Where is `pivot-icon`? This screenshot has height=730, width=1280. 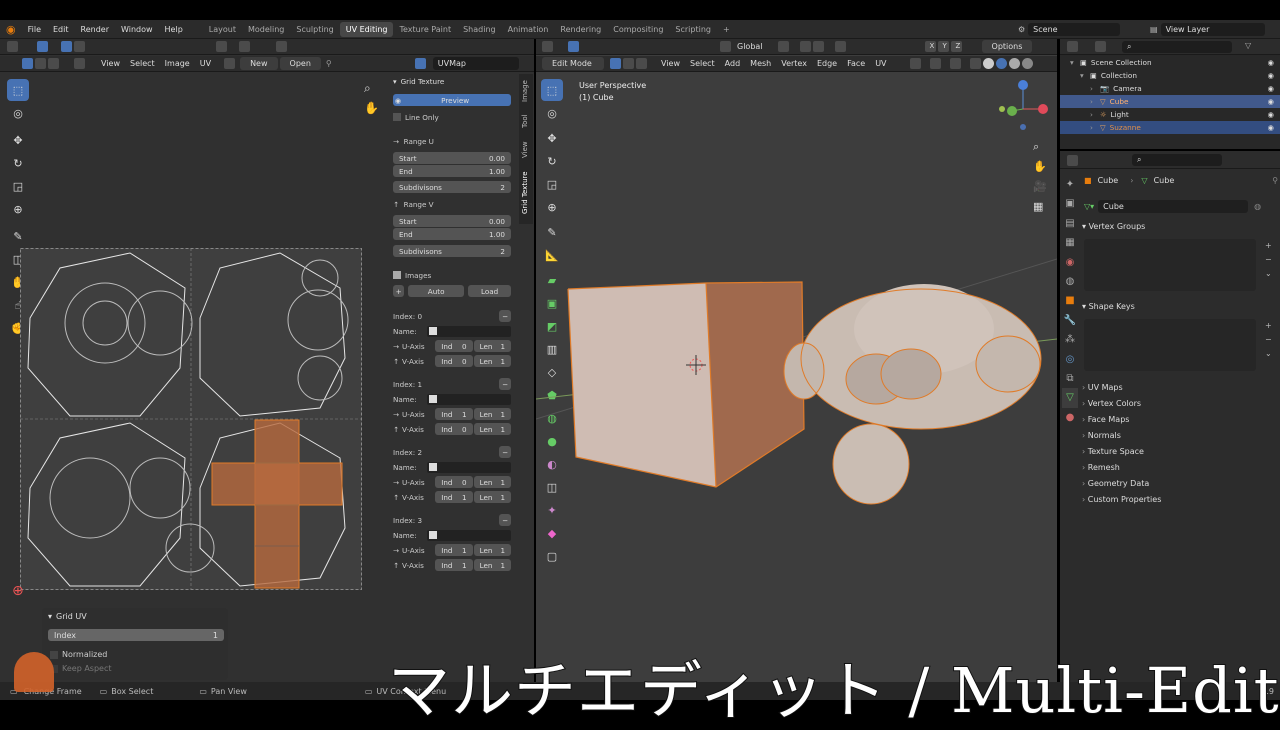 pivot-icon is located at coordinates (221, 46).